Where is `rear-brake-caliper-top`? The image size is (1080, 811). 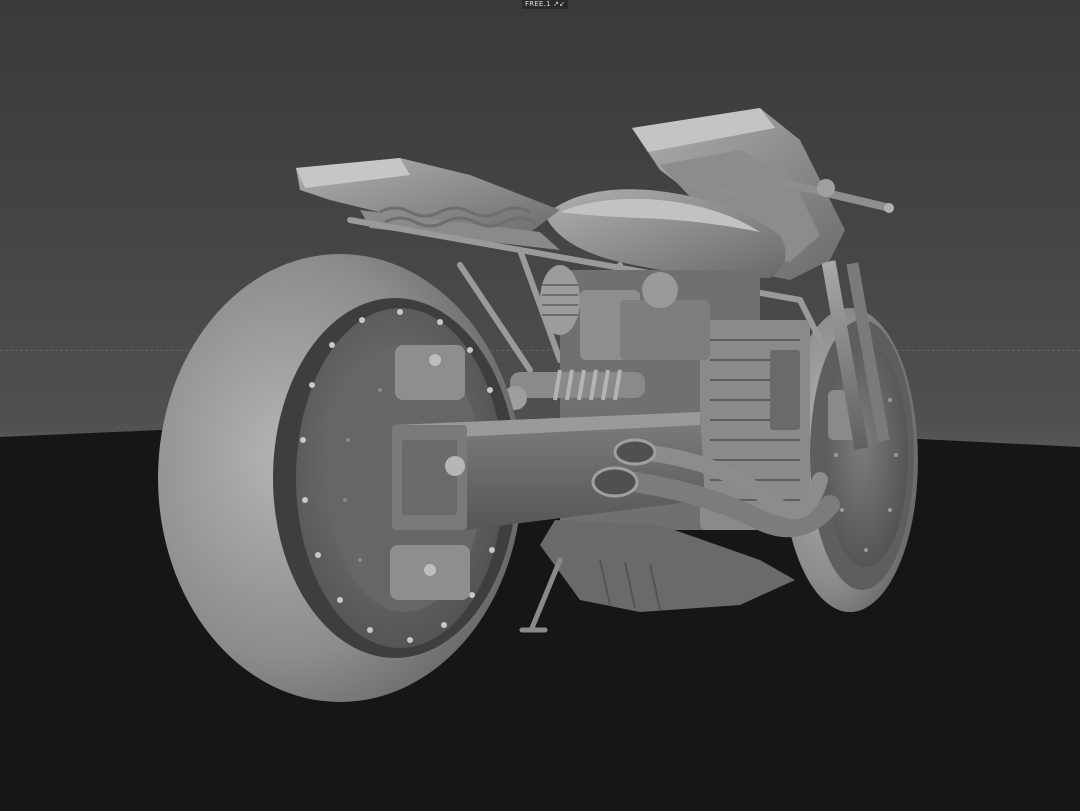
rear-brake-caliper-top is located at coordinates (430, 372).